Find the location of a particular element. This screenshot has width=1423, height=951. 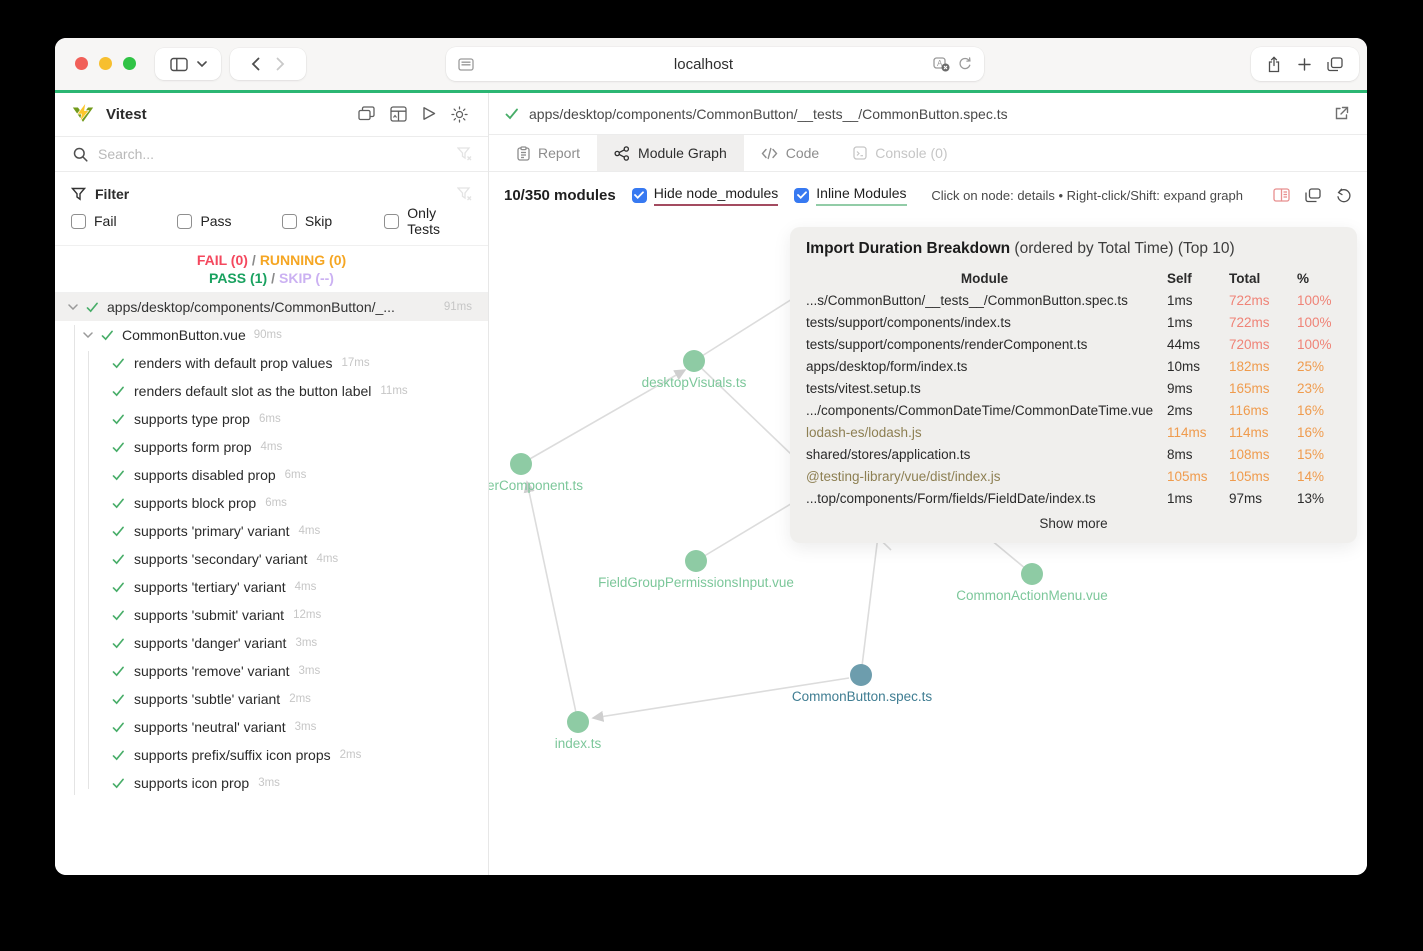

graph-node-label: desktopVisuals.ts is located at coordinates (694, 382).